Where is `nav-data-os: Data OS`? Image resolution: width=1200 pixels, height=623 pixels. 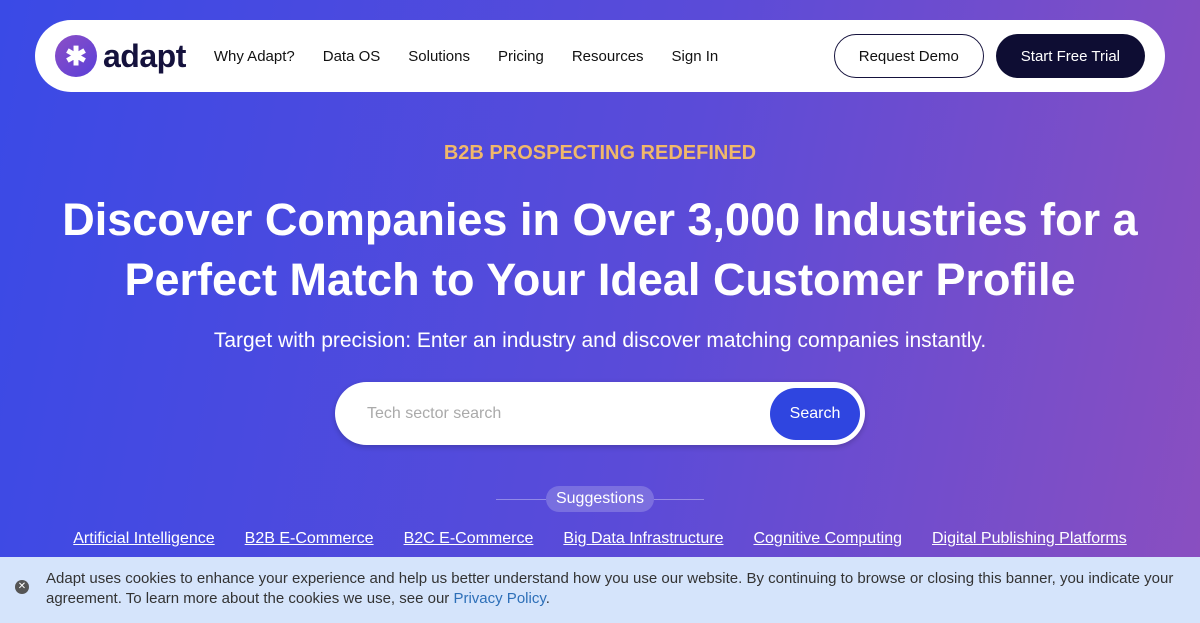
nav-data-os: Data OS is located at coordinates (352, 56).